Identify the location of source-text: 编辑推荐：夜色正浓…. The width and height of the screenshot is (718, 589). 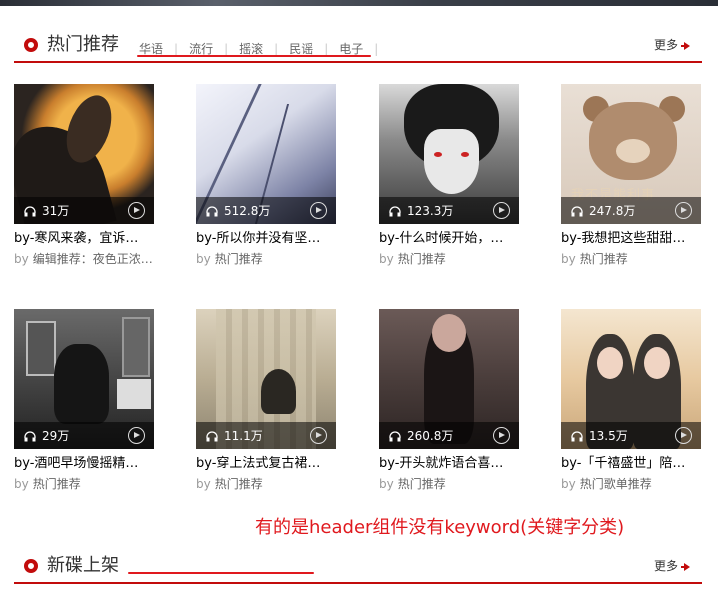
(92, 259).